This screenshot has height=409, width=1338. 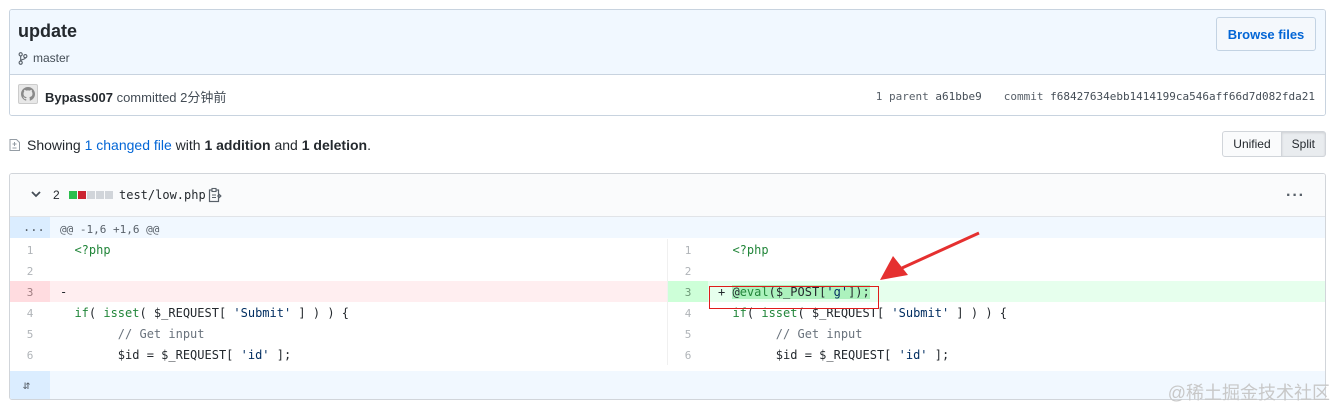 What do you see at coordinates (51, 58) in the screenshot?
I see `branch-name: master` at bounding box center [51, 58].